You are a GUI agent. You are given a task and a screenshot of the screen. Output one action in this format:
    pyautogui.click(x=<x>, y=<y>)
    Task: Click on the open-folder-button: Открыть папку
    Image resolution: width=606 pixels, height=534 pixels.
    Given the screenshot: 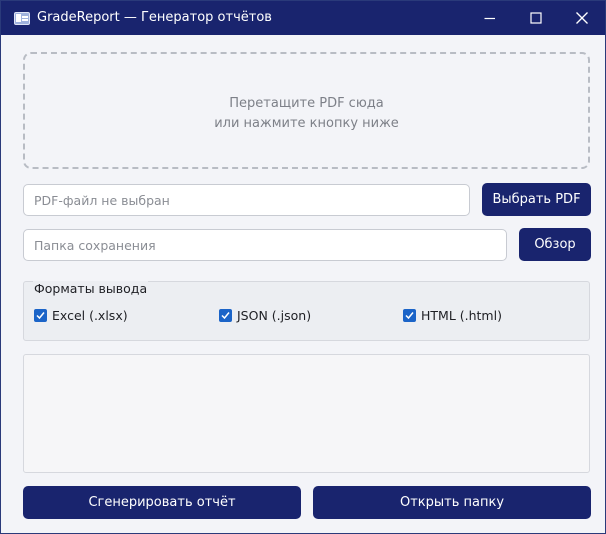 What is the action you would take?
    pyautogui.click(x=452, y=502)
    